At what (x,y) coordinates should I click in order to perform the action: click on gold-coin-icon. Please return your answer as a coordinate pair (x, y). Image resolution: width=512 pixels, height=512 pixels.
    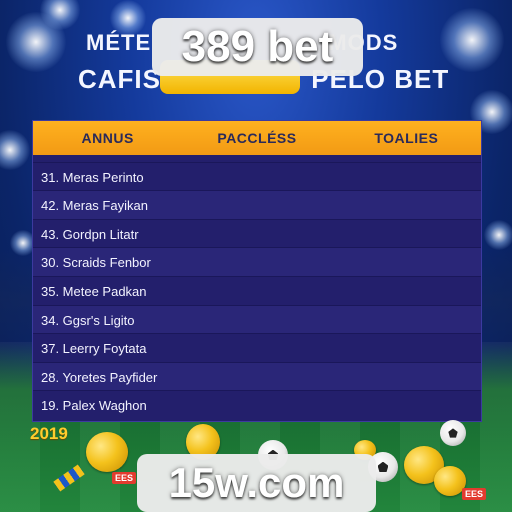
    Looking at the image, I should click on (107, 452).